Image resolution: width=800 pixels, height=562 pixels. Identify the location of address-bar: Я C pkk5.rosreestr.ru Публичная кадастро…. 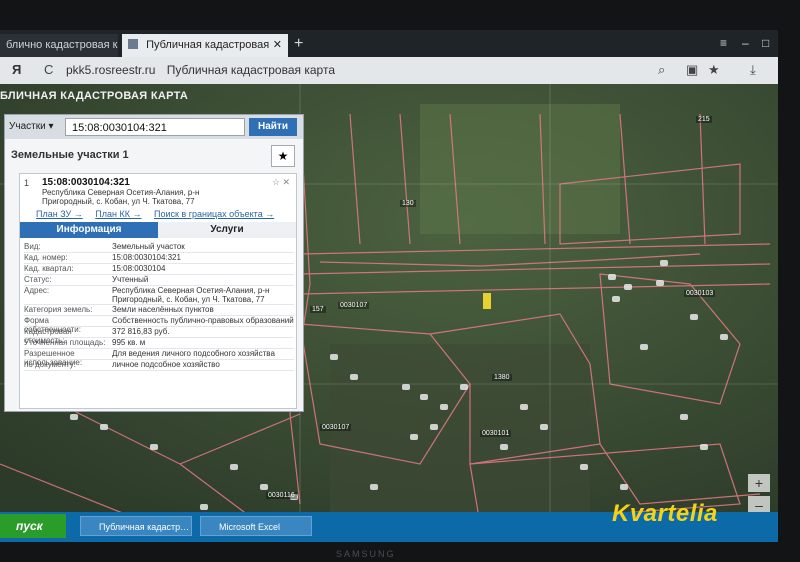
(389, 71).